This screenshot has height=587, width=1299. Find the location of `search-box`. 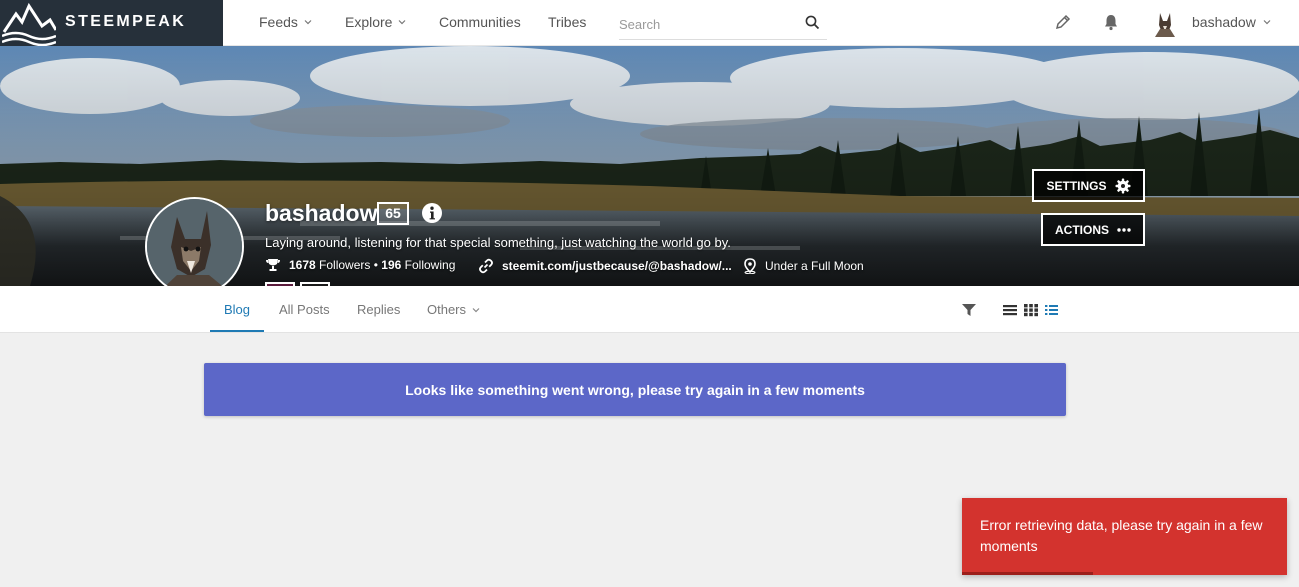

search-box is located at coordinates (723, 24).